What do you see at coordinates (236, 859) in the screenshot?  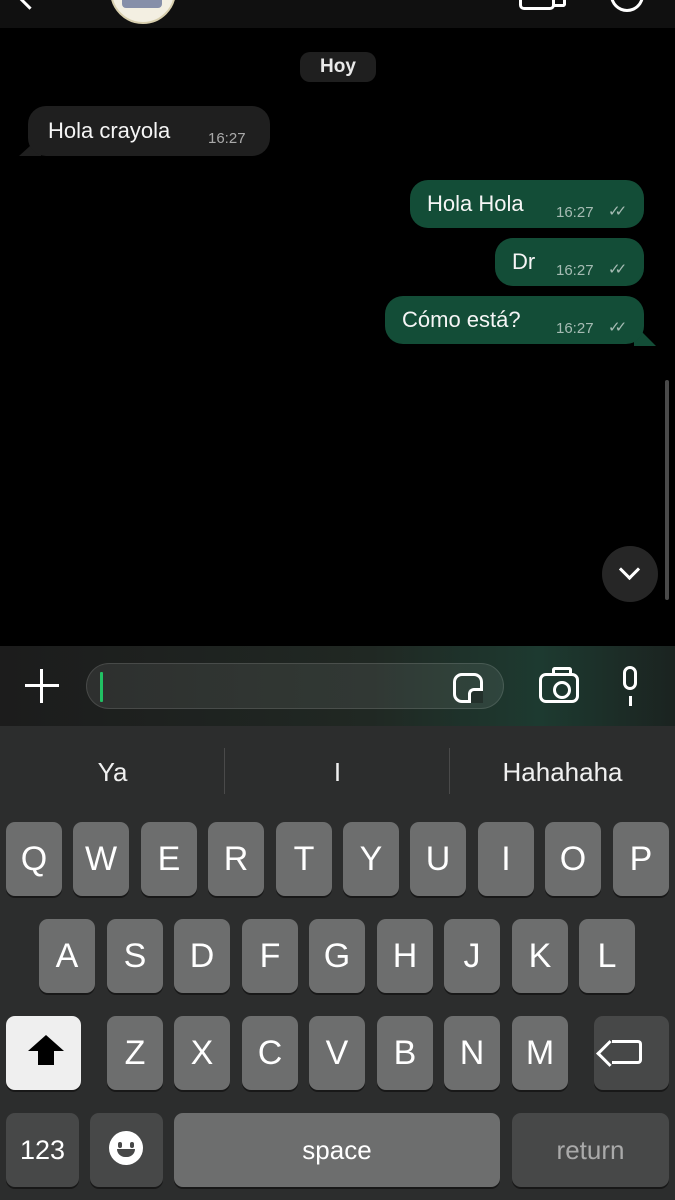 I see `key-r: R` at bounding box center [236, 859].